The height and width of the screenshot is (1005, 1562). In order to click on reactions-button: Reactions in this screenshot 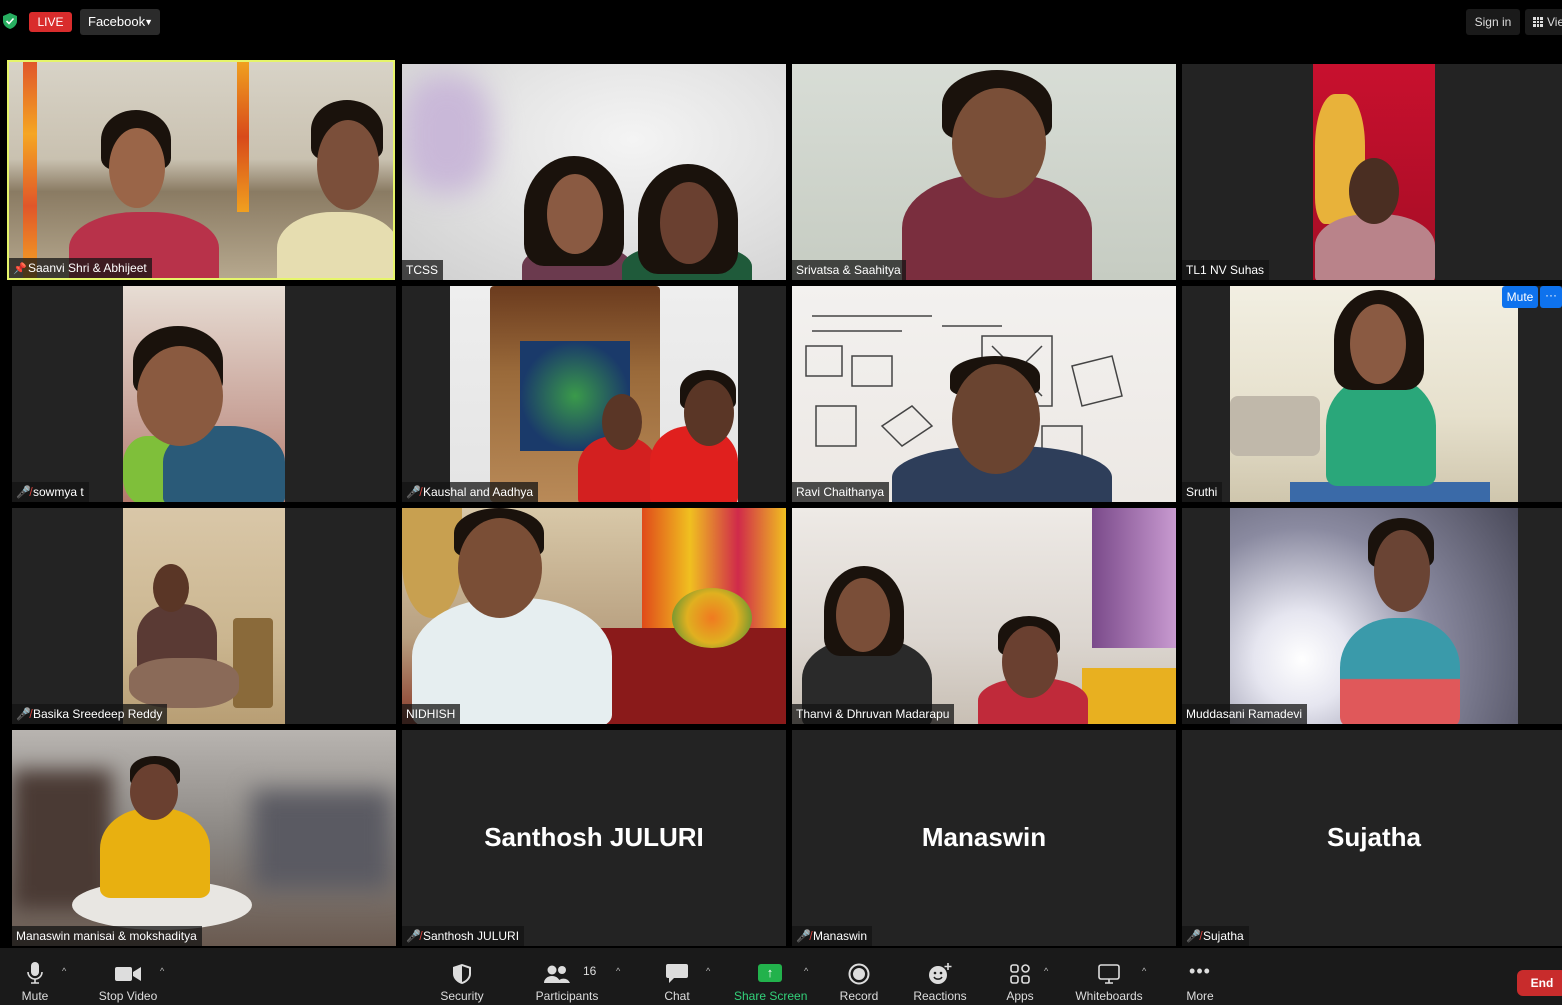, I will do `click(940, 976)`.